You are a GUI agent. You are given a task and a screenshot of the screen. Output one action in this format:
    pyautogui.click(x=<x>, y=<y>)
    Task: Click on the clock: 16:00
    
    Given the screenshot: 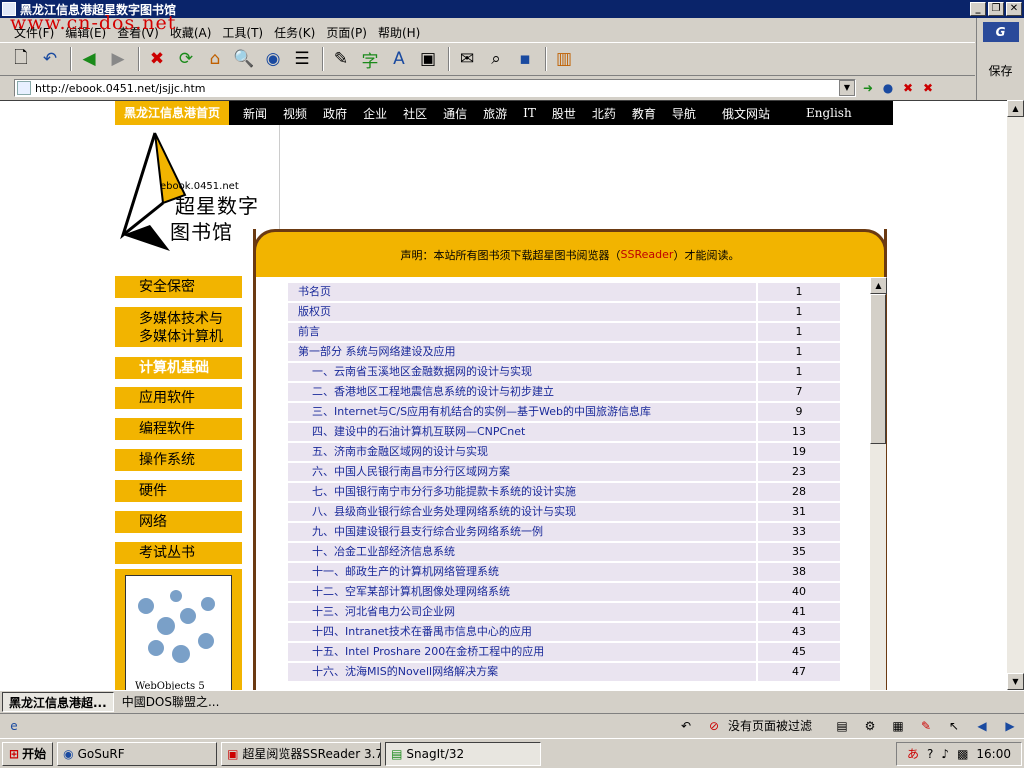 What is the action you would take?
    pyautogui.click(x=993, y=754)
    